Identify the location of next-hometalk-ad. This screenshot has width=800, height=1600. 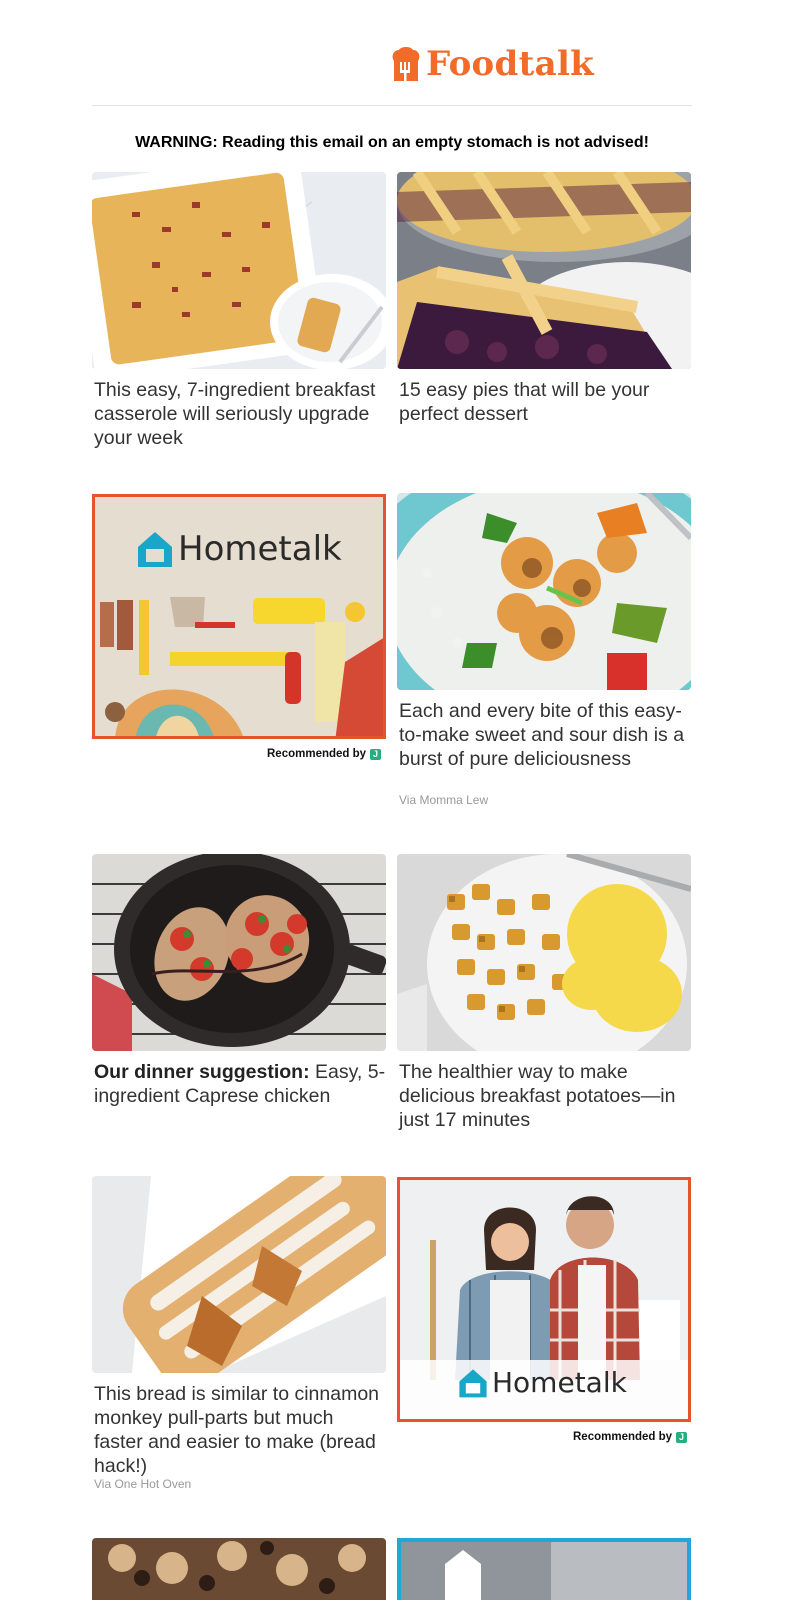
(544, 1569).